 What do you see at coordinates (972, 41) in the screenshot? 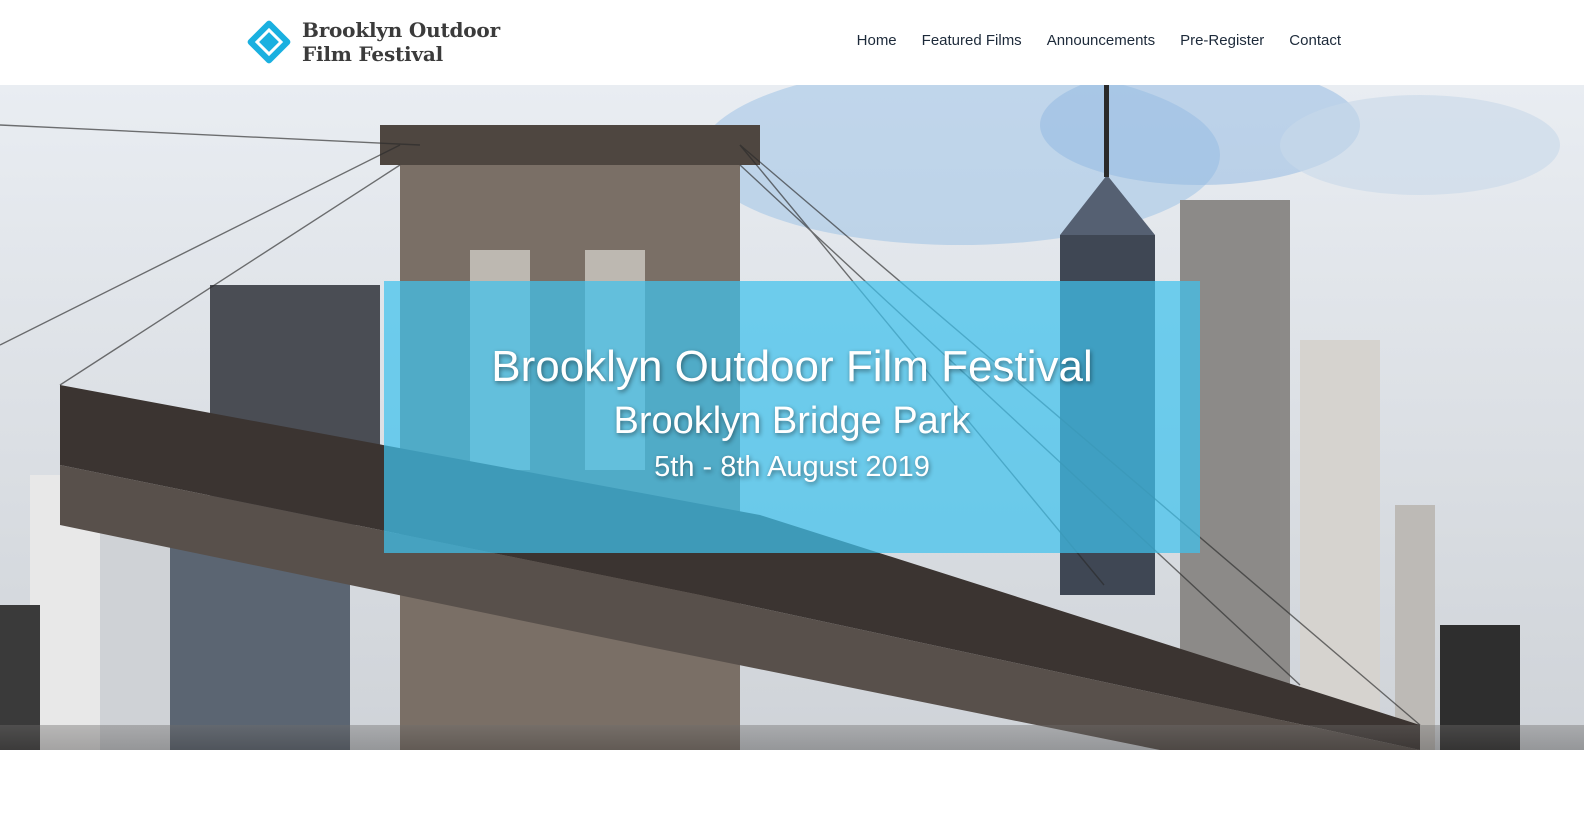
I see `nav-featured-films: Featured Films` at bounding box center [972, 41].